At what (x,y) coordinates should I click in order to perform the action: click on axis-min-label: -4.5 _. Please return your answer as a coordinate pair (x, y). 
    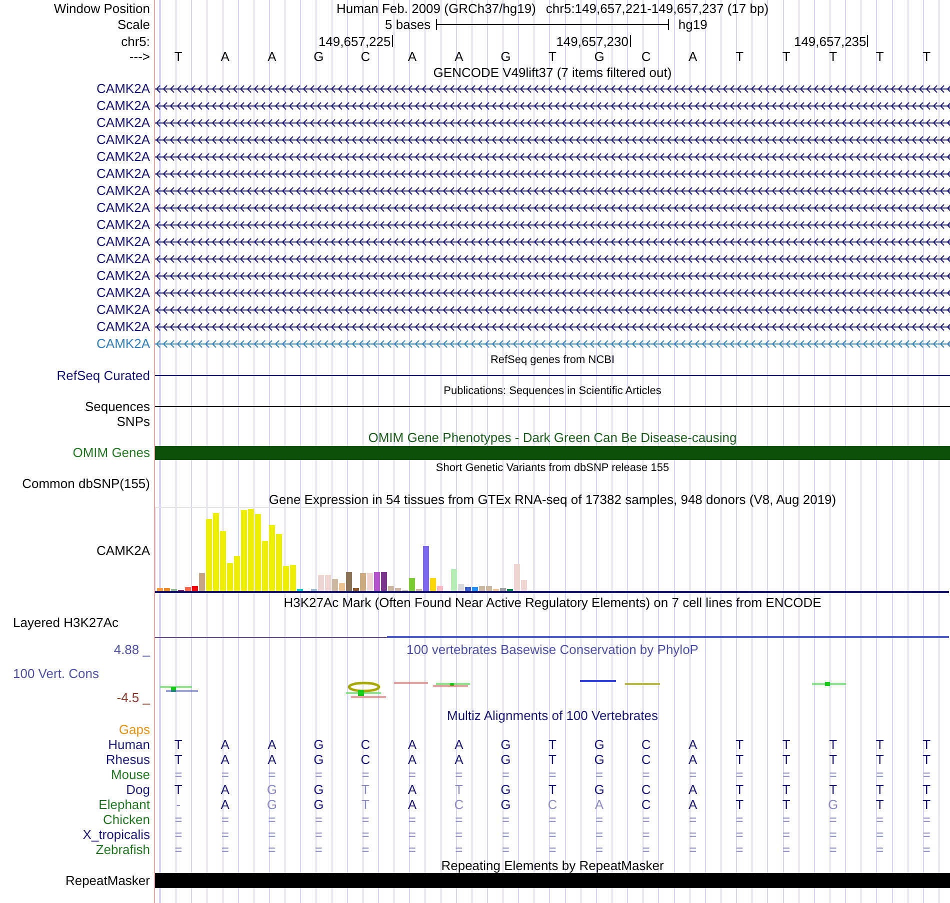
    Looking at the image, I should click on (133, 697).